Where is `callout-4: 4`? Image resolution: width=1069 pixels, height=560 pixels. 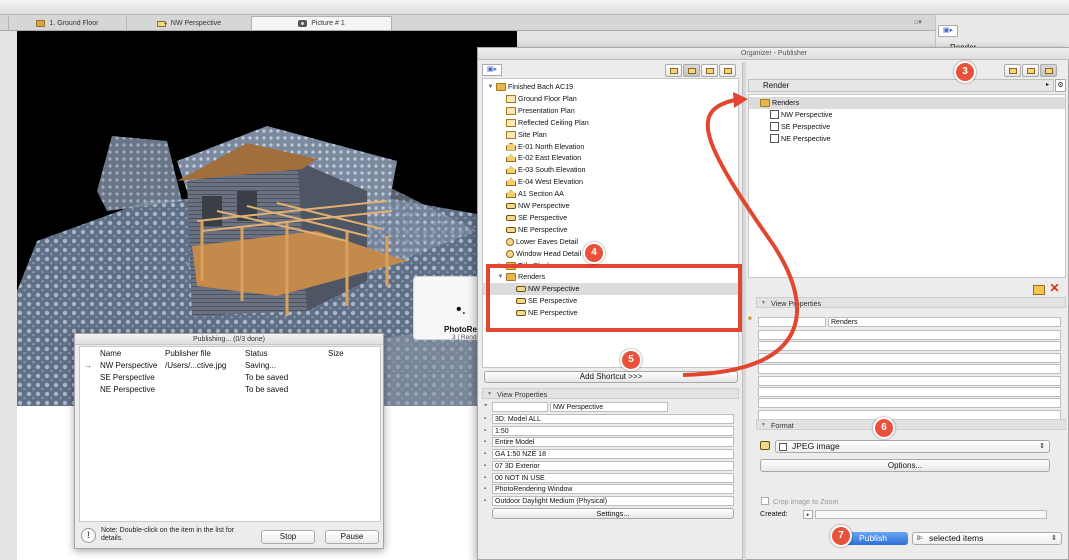 callout-4: 4 is located at coordinates (594, 253).